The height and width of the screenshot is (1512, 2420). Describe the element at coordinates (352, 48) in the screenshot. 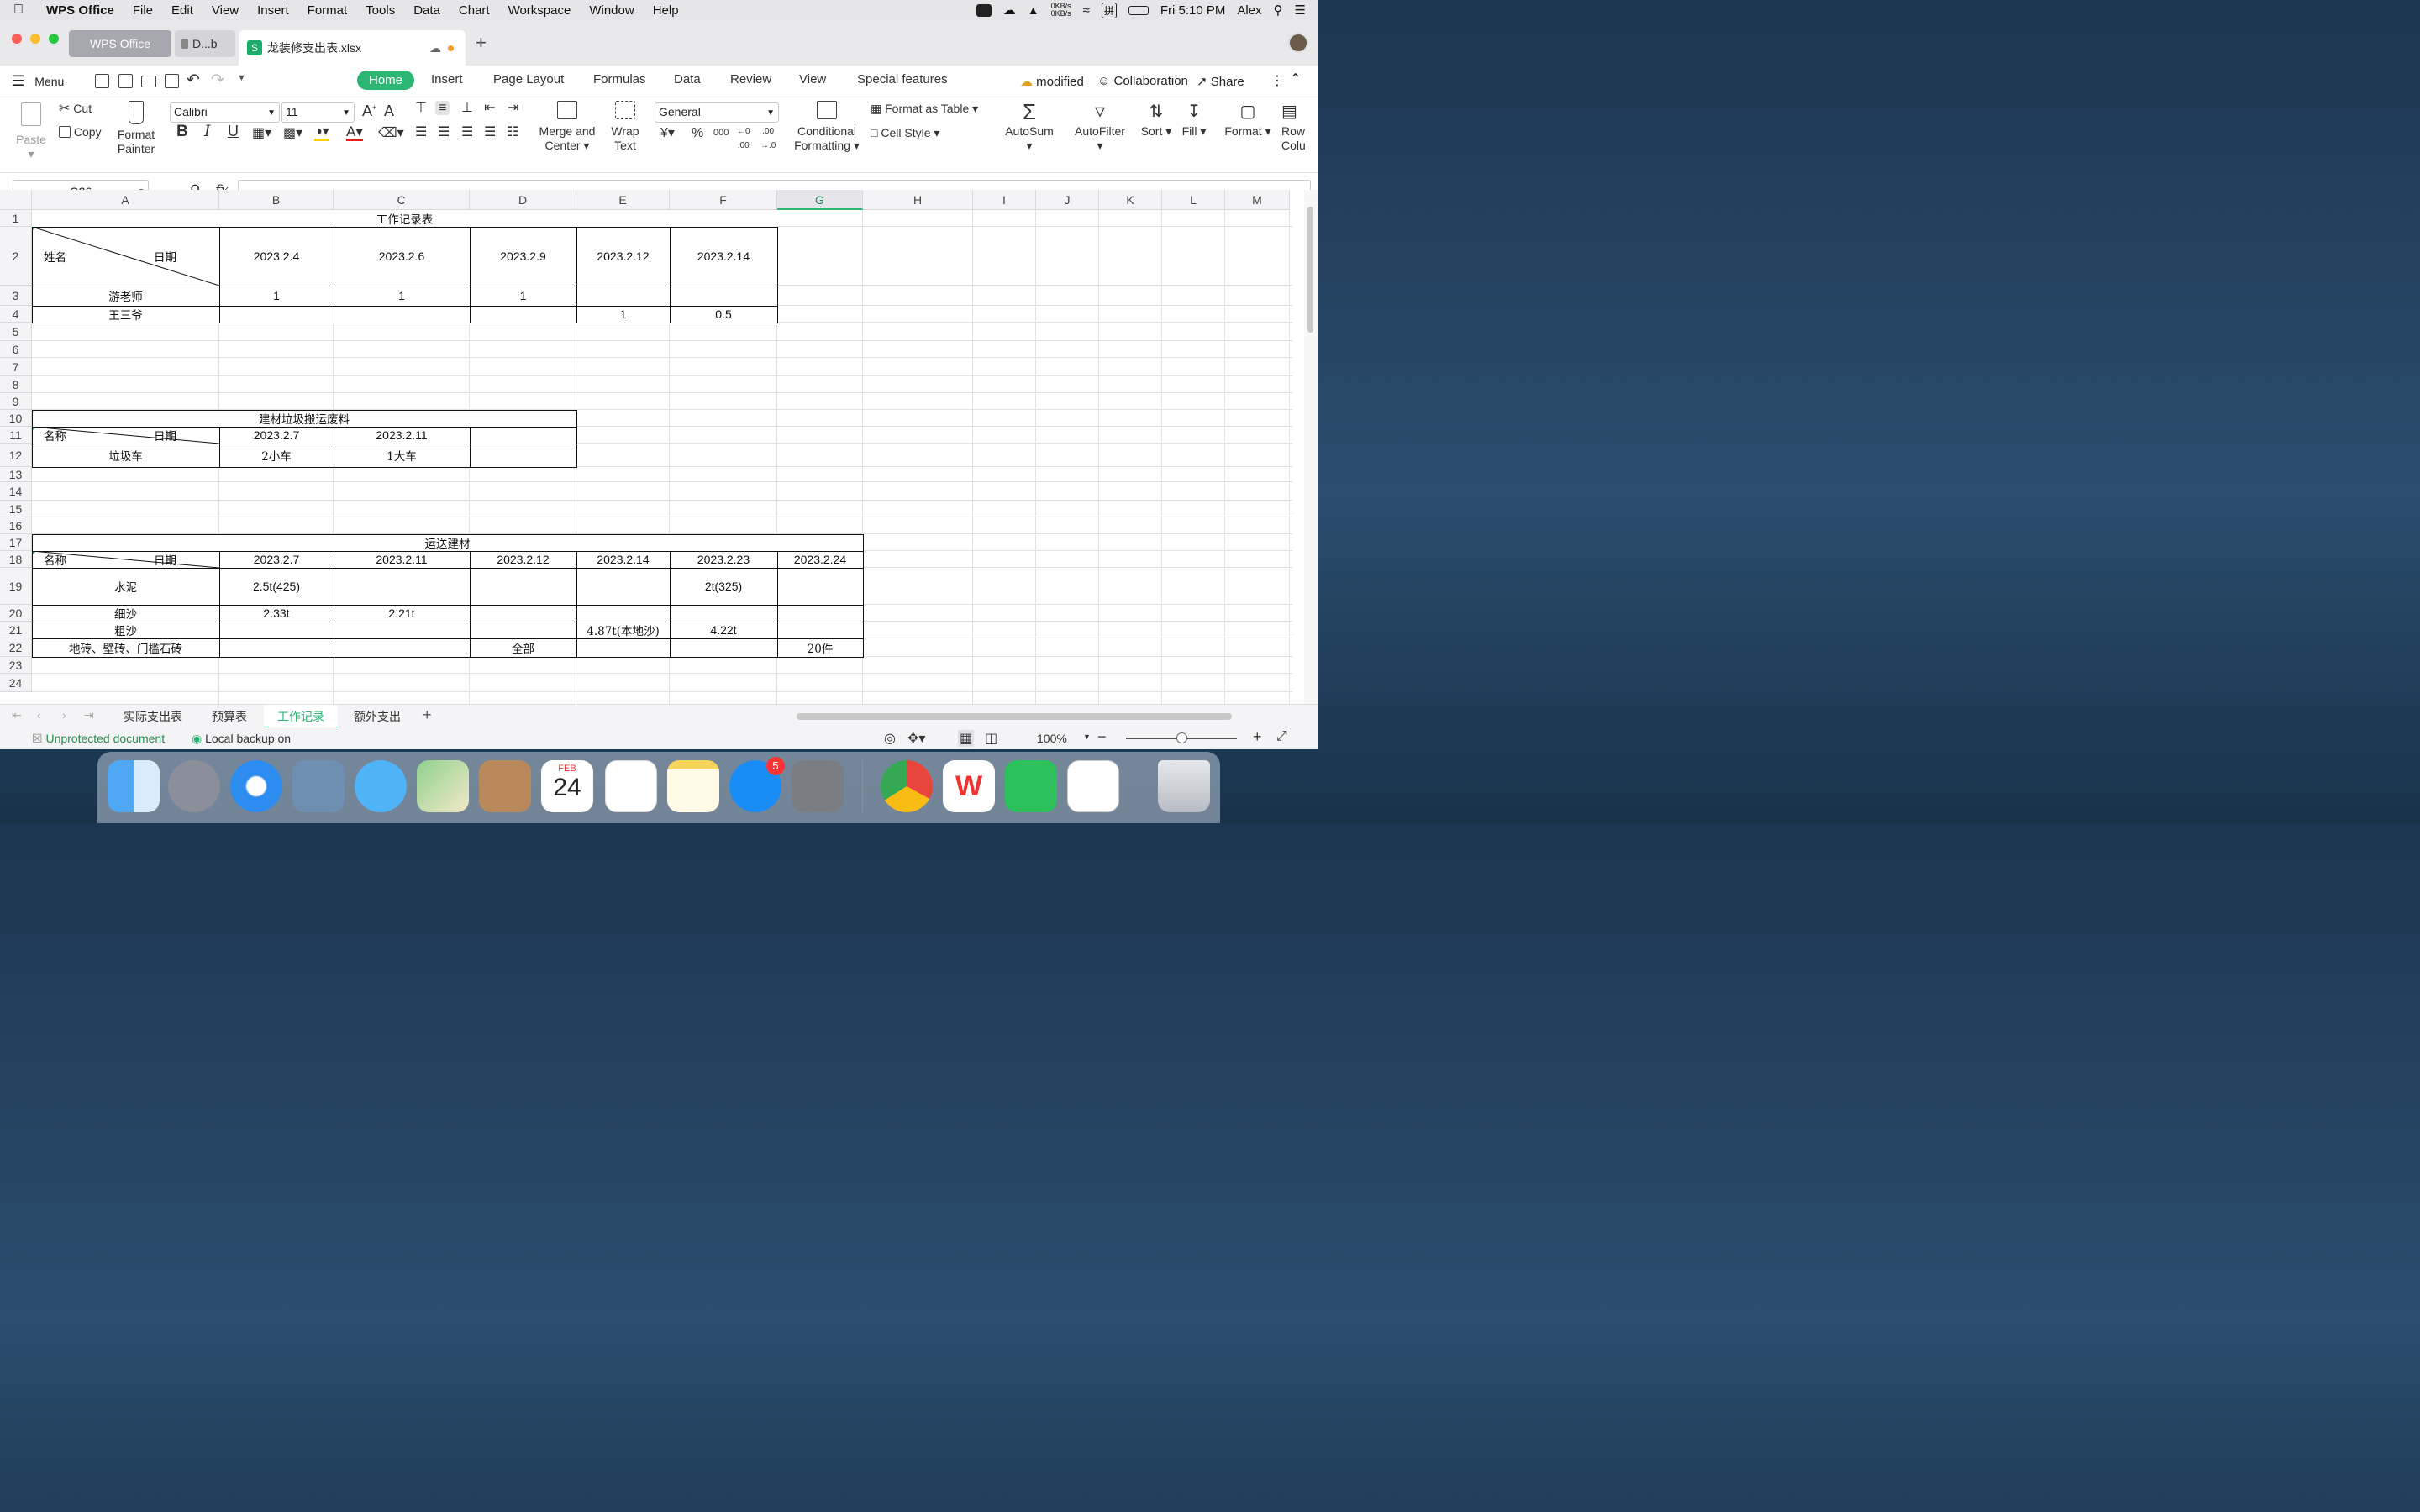

I see `tab-active-file: S 龙装修支出表.xlsx ☁` at that location.